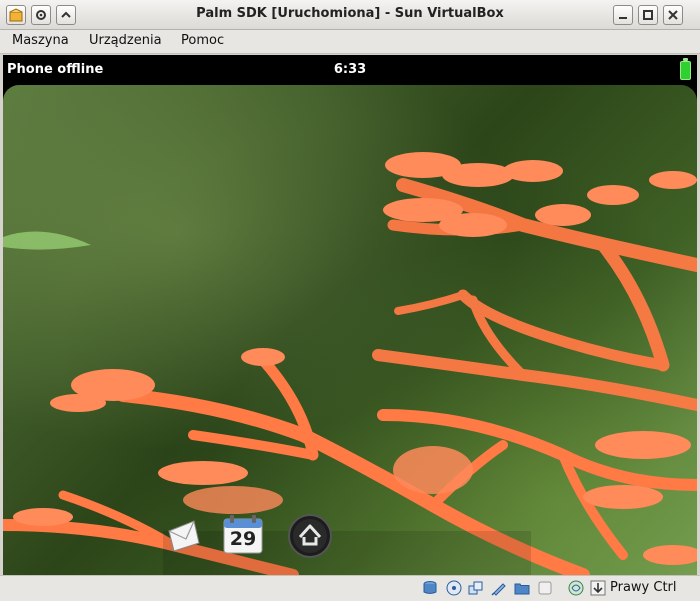  I want to click on device-statusbar: Phone offline 6:33, so click(350, 70).